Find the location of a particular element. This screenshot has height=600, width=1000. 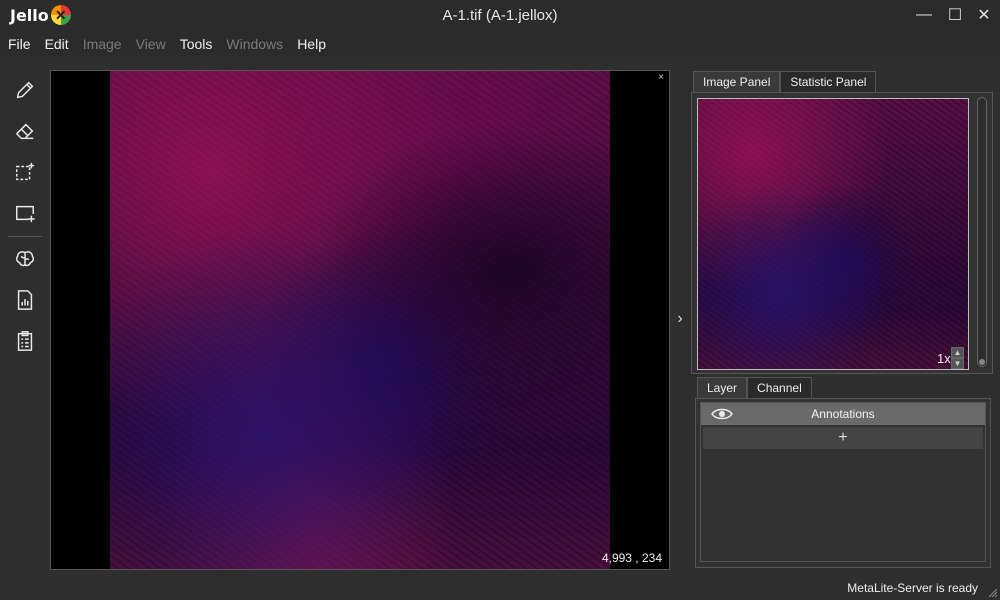

menu-view: View is located at coordinates (150, 44).